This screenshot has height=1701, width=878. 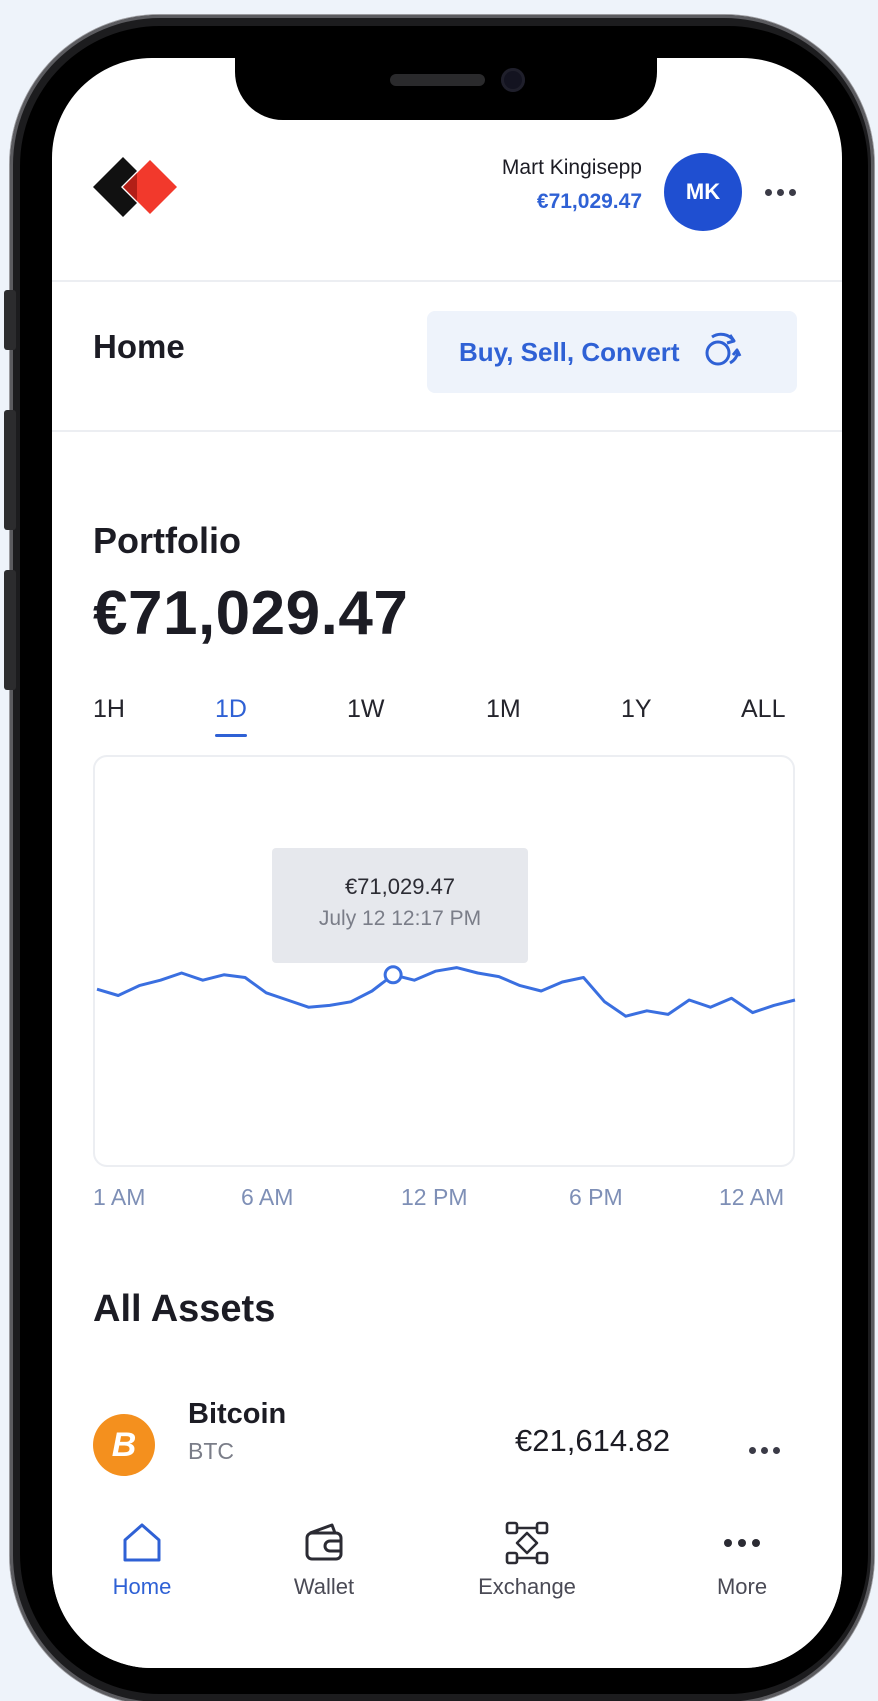 I want to click on chart-highlight-point, so click(x=393, y=975).